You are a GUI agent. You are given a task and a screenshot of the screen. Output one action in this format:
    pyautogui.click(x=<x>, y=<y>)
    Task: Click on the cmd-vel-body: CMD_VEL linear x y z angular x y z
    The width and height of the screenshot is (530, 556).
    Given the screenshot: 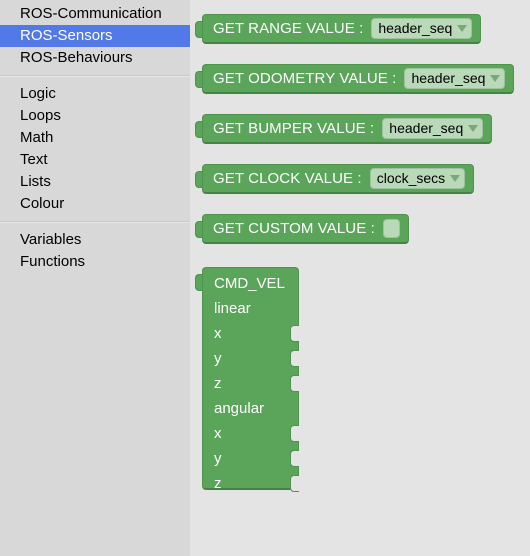 What is the action you would take?
    pyautogui.click(x=250, y=379)
    